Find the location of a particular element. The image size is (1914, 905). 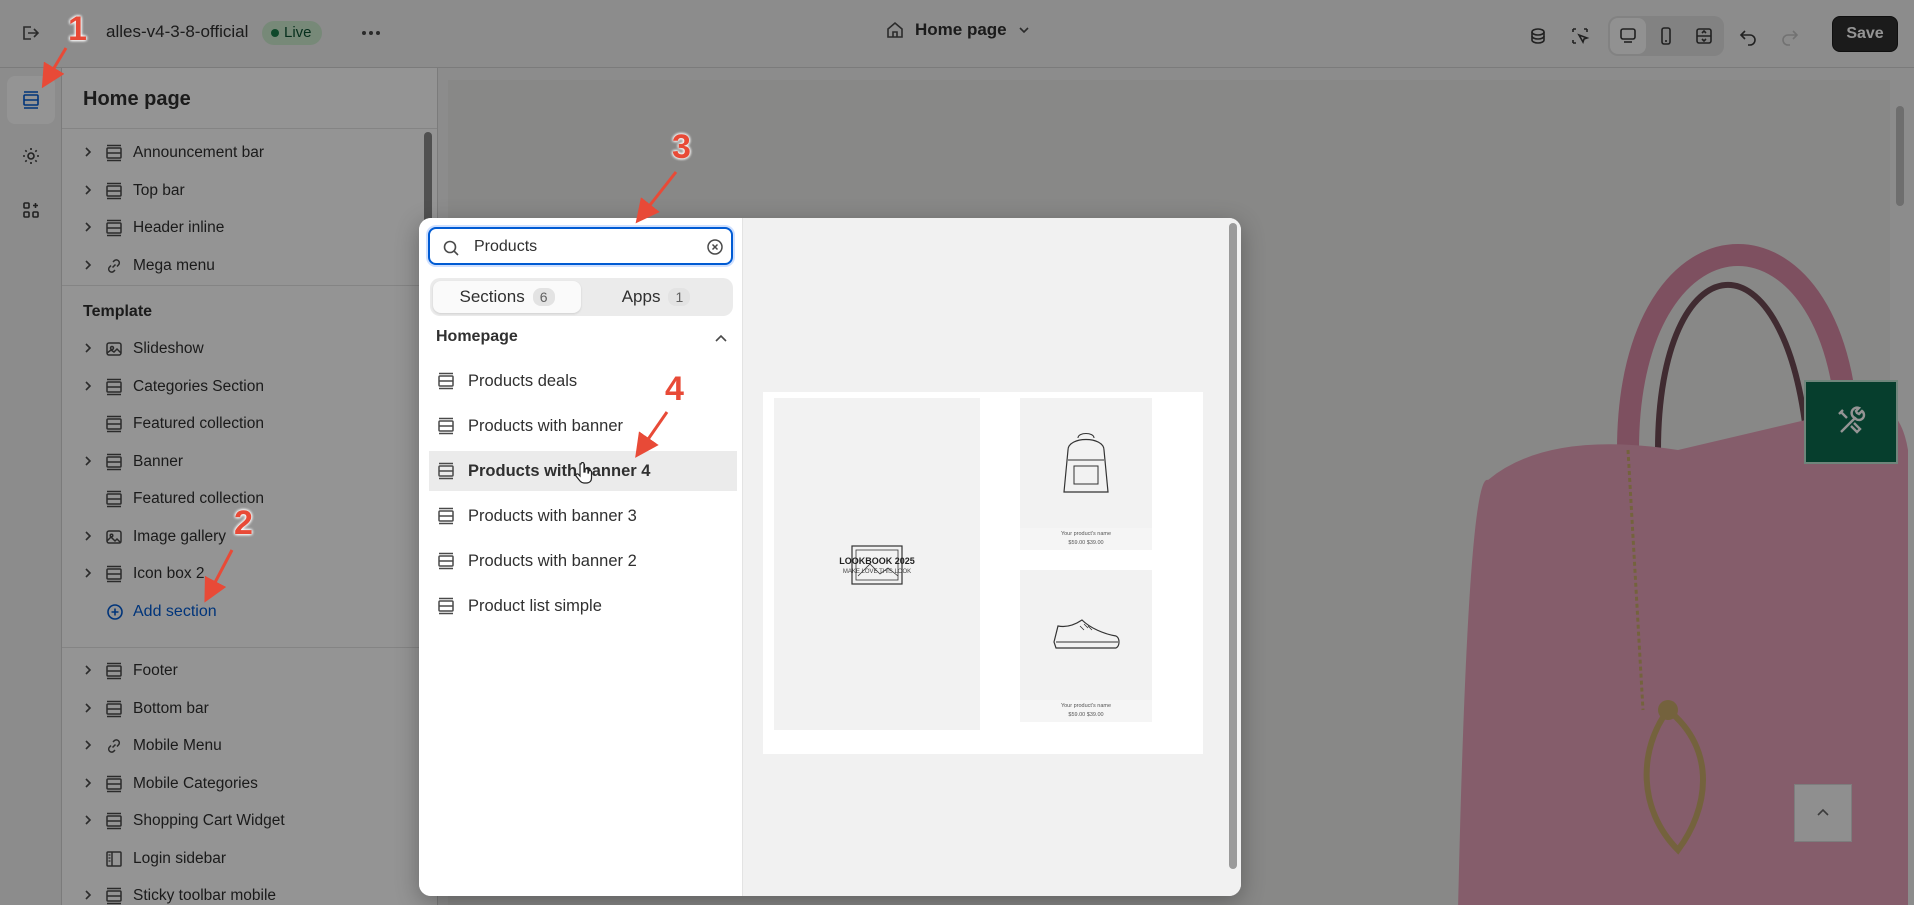

annotation-label-3: 3 is located at coordinates (681, 147).